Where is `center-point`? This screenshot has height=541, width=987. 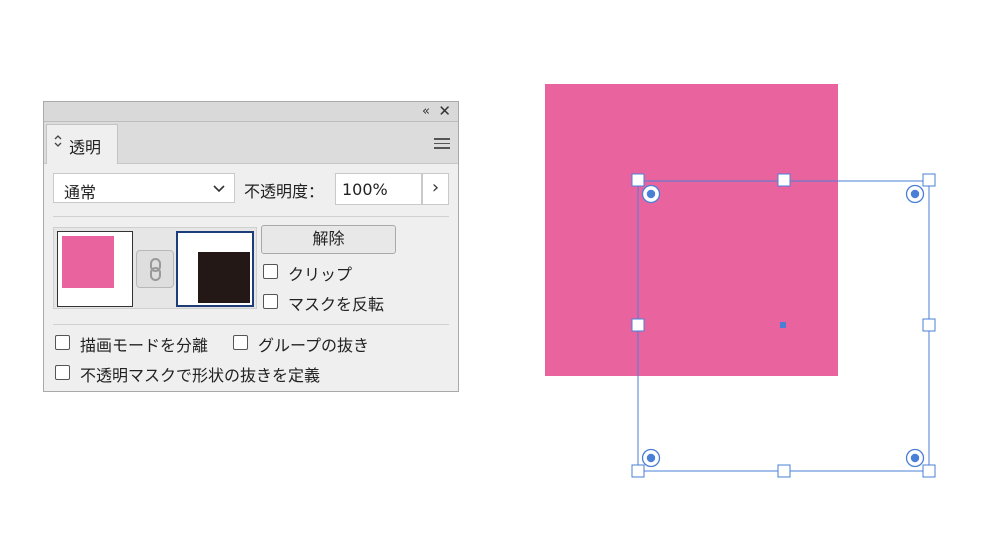 center-point is located at coordinates (783, 325).